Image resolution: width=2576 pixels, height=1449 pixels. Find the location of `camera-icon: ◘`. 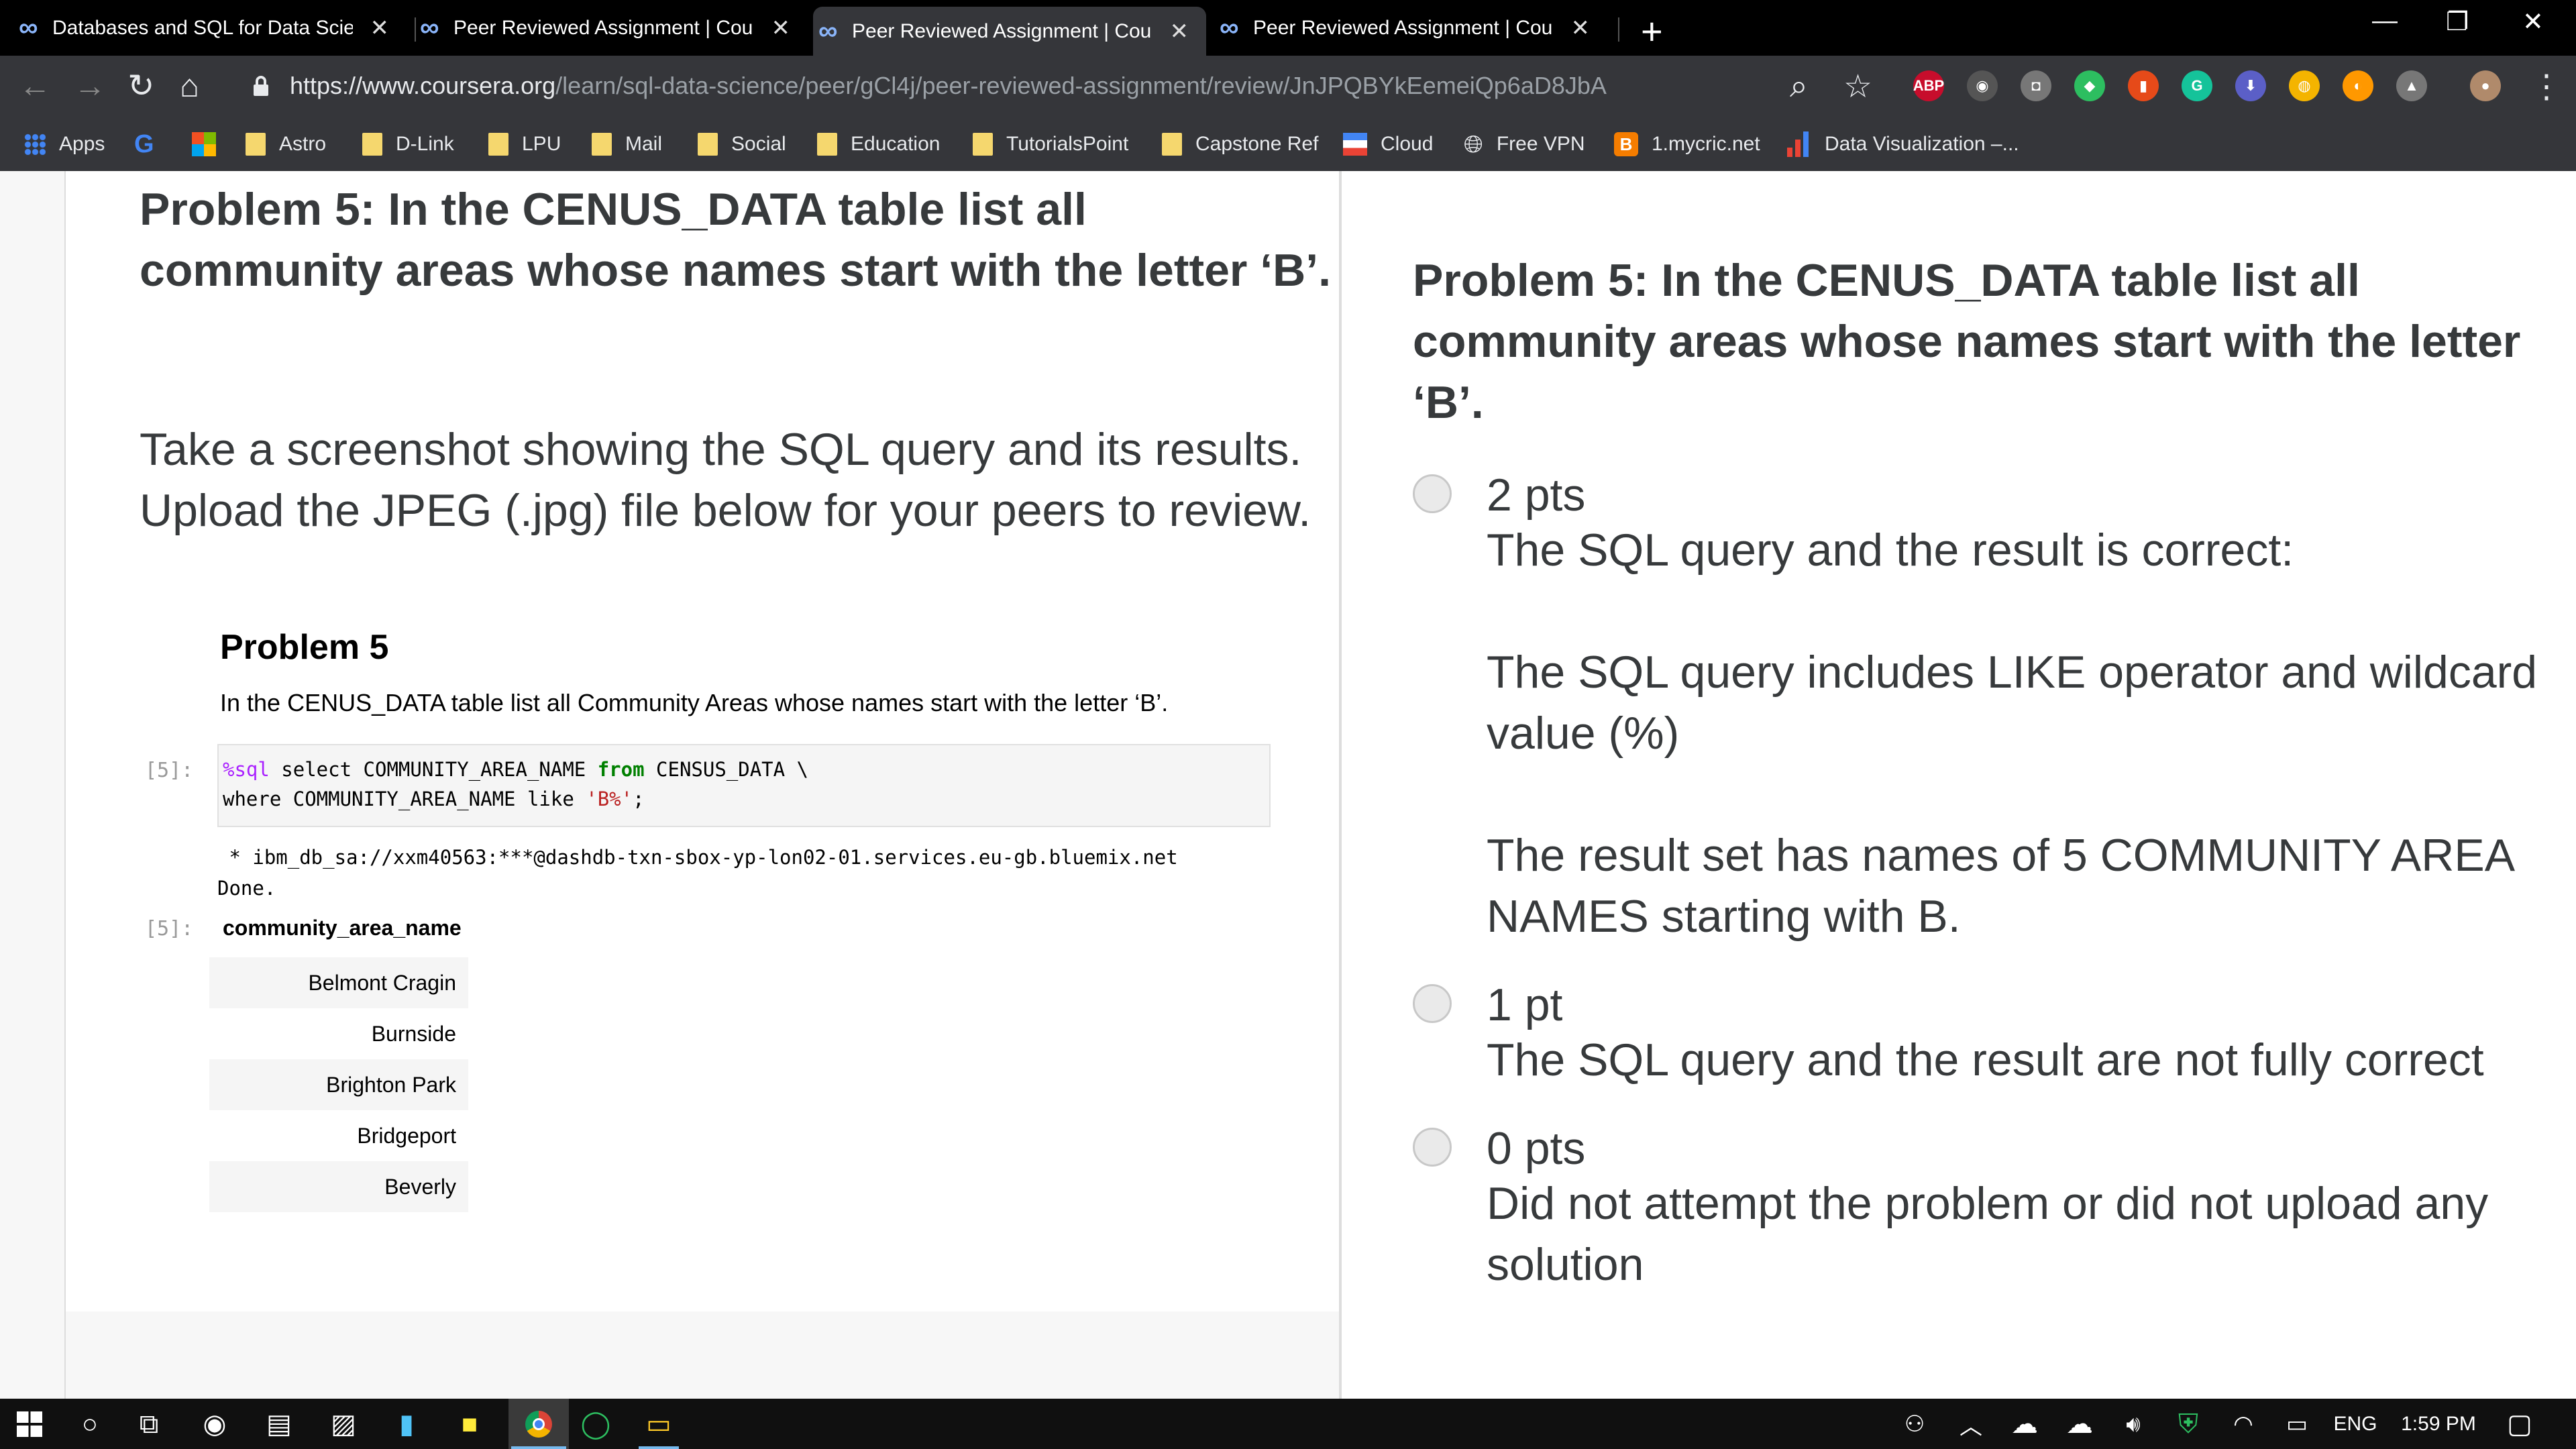

camera-icon: ◘ is located at coordinates (2036, 85).